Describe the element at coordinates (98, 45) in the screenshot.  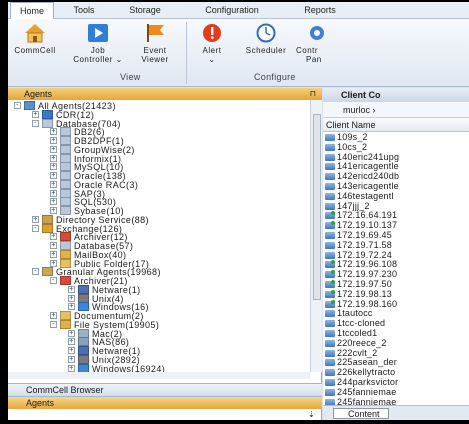
I see `job-controller-button: Job Controller ⌄` at that location.